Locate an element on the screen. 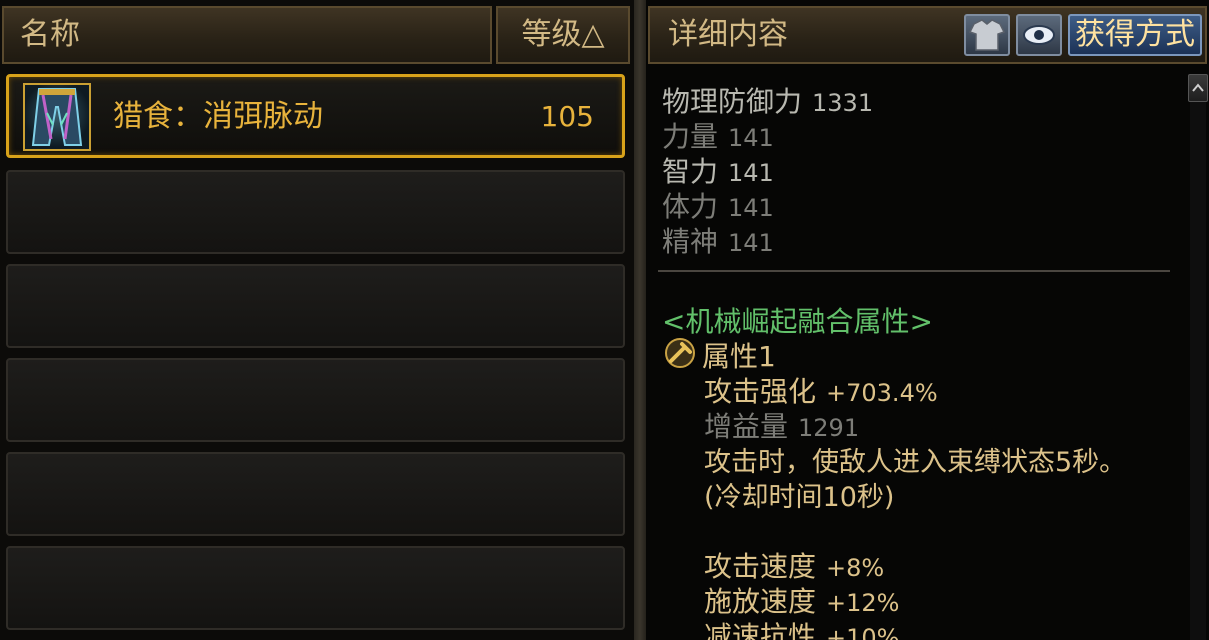 Image resolution: width=1209 pixels, height=640 pixels. armor-preview-button is located at coordinates (987, 35).